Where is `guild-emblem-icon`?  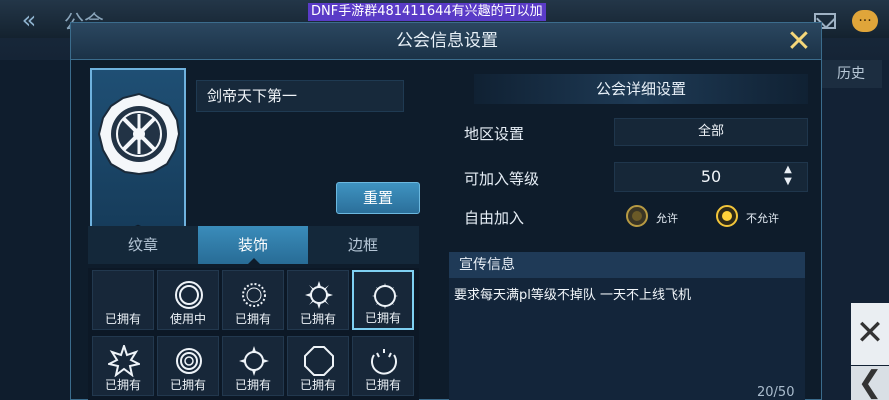 guild-emblem-icon is located at coordinates (139, 134).